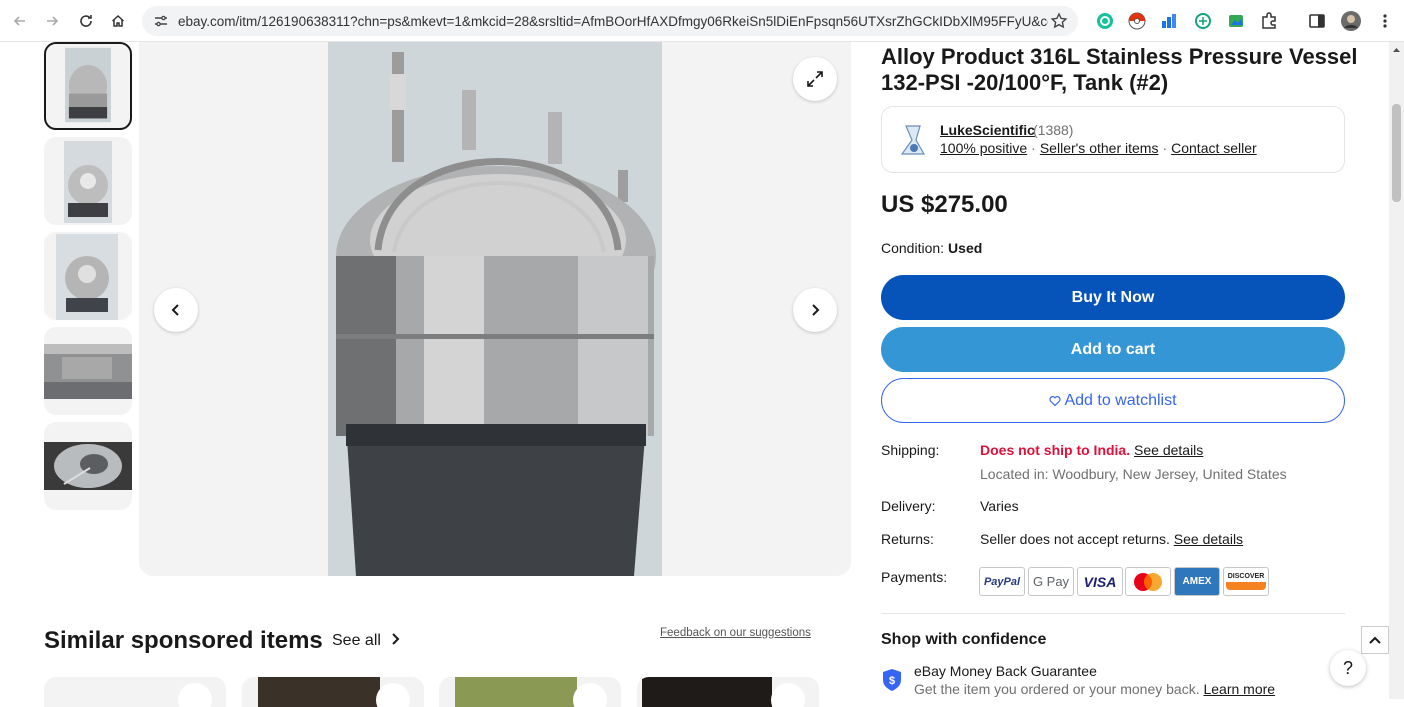  Describe the element at coordinates (1214, 148) in the screenshot. I see `contact-seller-link: Contact seller` at that location.